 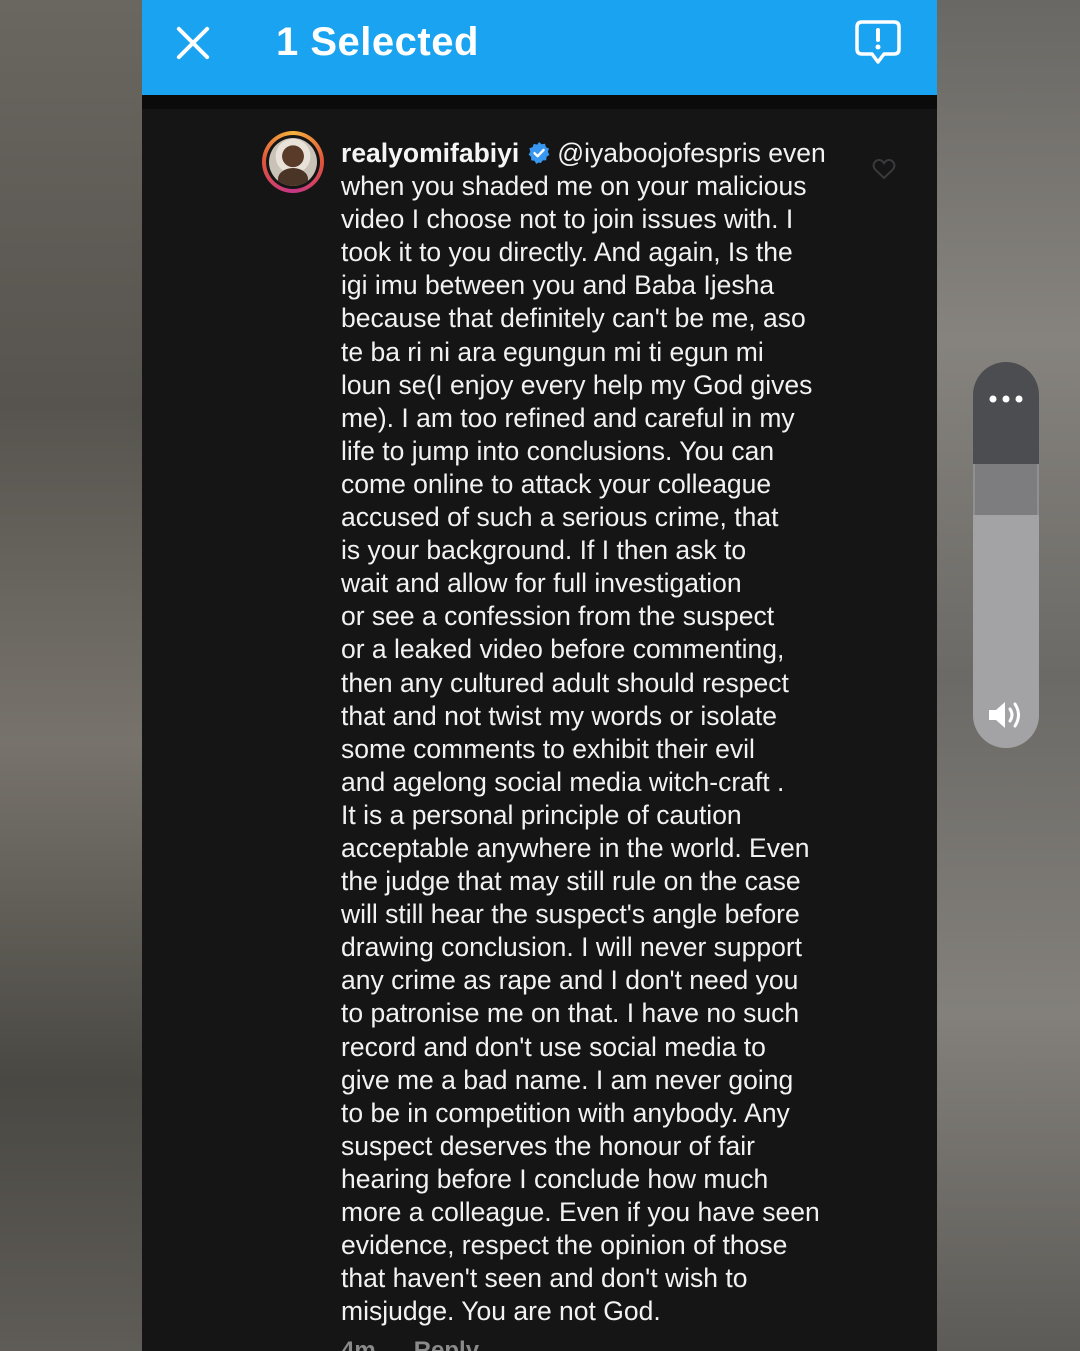 What do you see at coordinates (659, 153) in the screenshot?
I see `mention-link: @iyaboojofespris` at bounding box center [659, 153].